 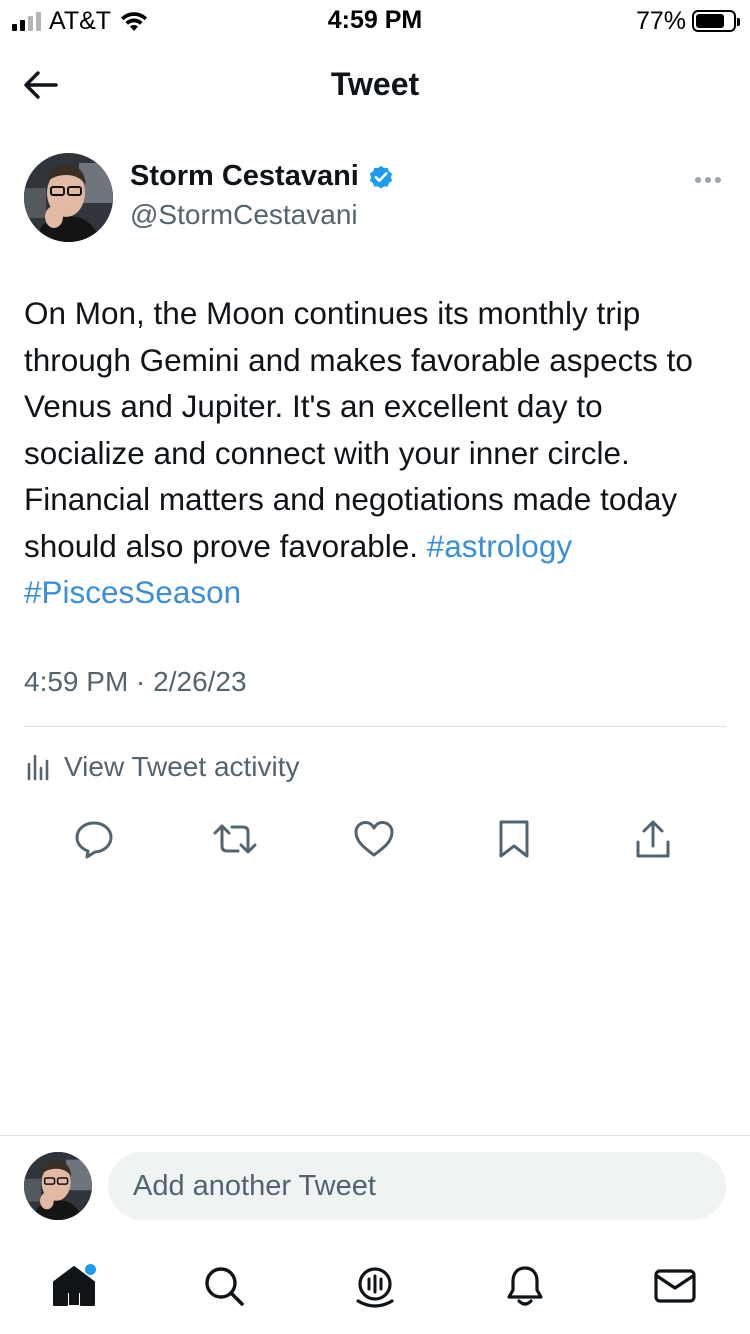 I want to click on composer-avatar, so click(x=58, y=1186).